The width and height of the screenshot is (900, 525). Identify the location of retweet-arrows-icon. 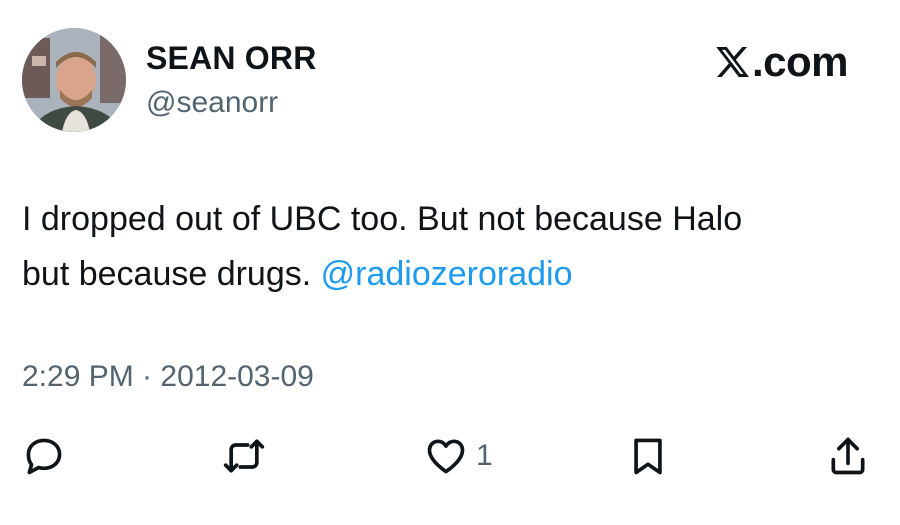
(244, 456).